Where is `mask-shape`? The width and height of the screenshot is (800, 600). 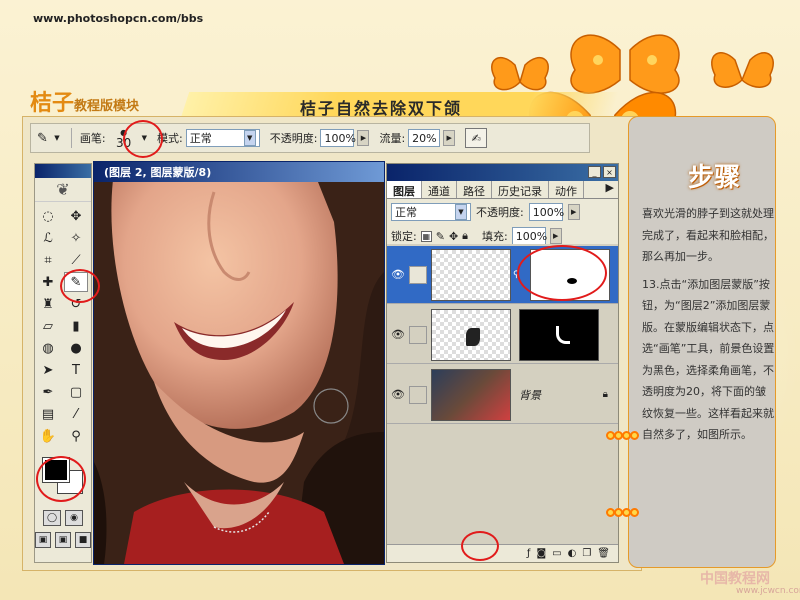
mask-shape is located at coordinates (563, 334).